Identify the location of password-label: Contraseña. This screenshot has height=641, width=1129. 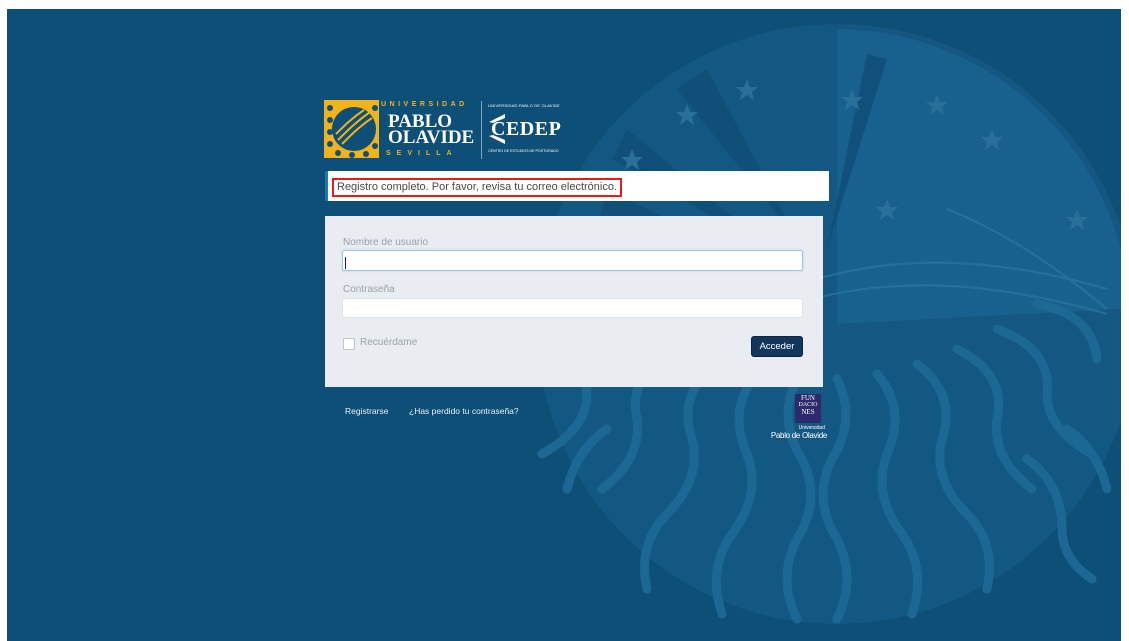
(369, 289).